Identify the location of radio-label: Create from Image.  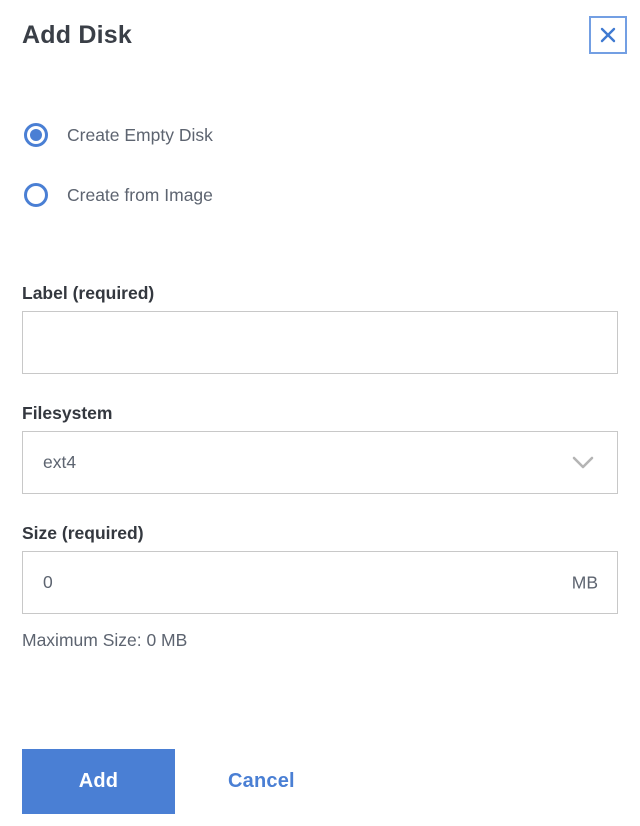
(140, 194).